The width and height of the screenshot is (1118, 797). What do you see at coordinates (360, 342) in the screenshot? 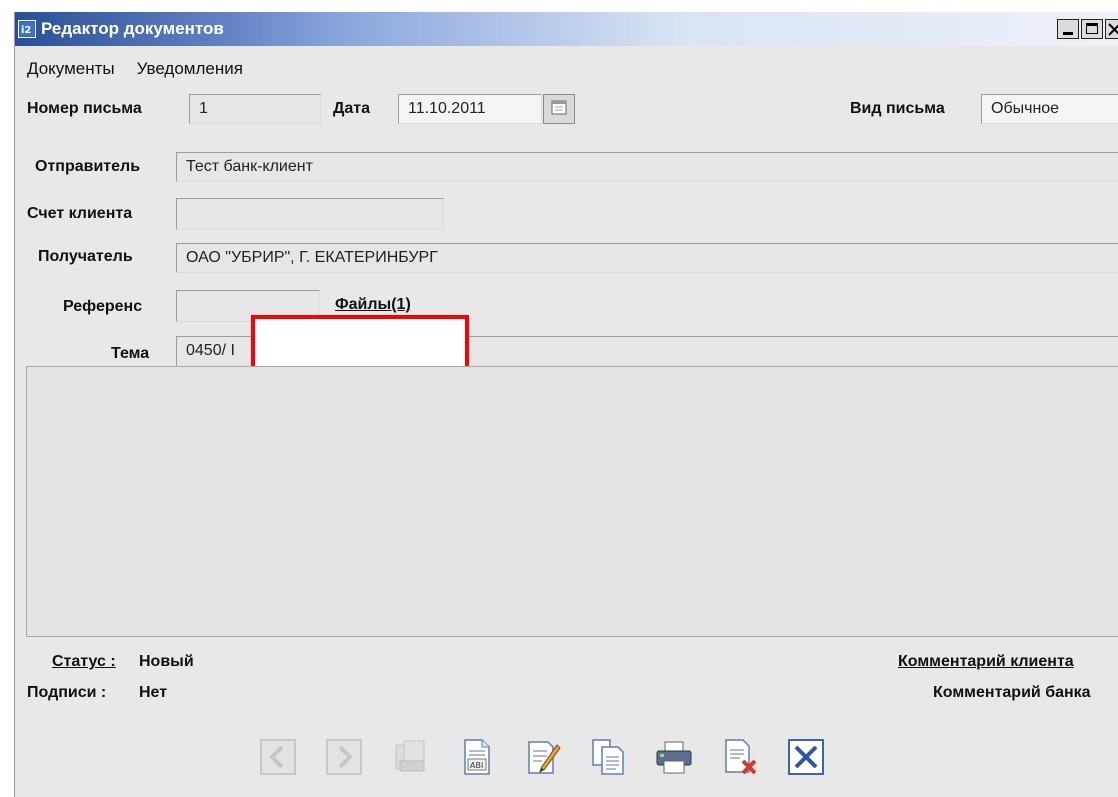
I see `redaction-box` at bounding box center [360, 342].